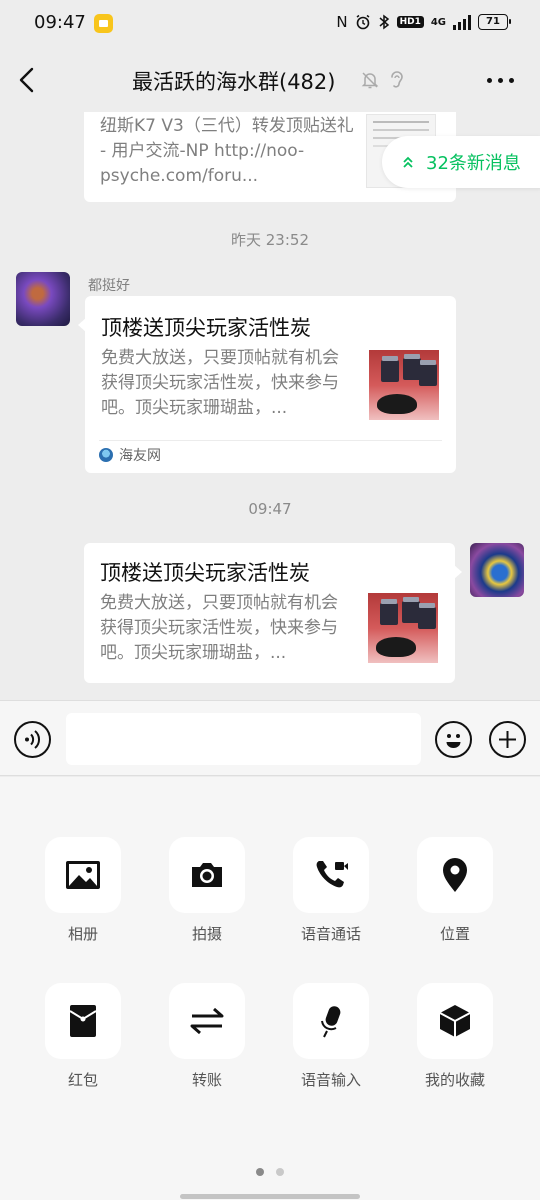  Describe the element at coordinates (454, 934) in the screenshot. I see `tool-label: 位置` at that location.